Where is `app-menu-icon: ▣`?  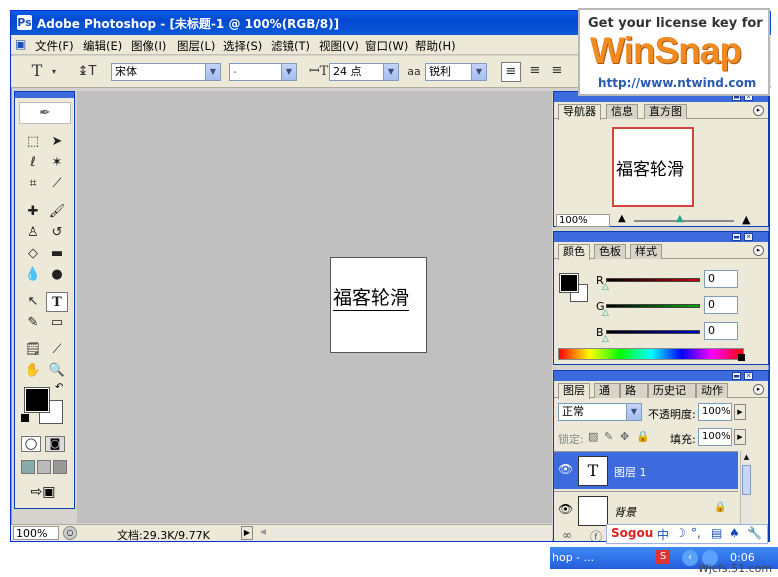 app-menu-icon: ▣ is located at coordinates (20, 44).